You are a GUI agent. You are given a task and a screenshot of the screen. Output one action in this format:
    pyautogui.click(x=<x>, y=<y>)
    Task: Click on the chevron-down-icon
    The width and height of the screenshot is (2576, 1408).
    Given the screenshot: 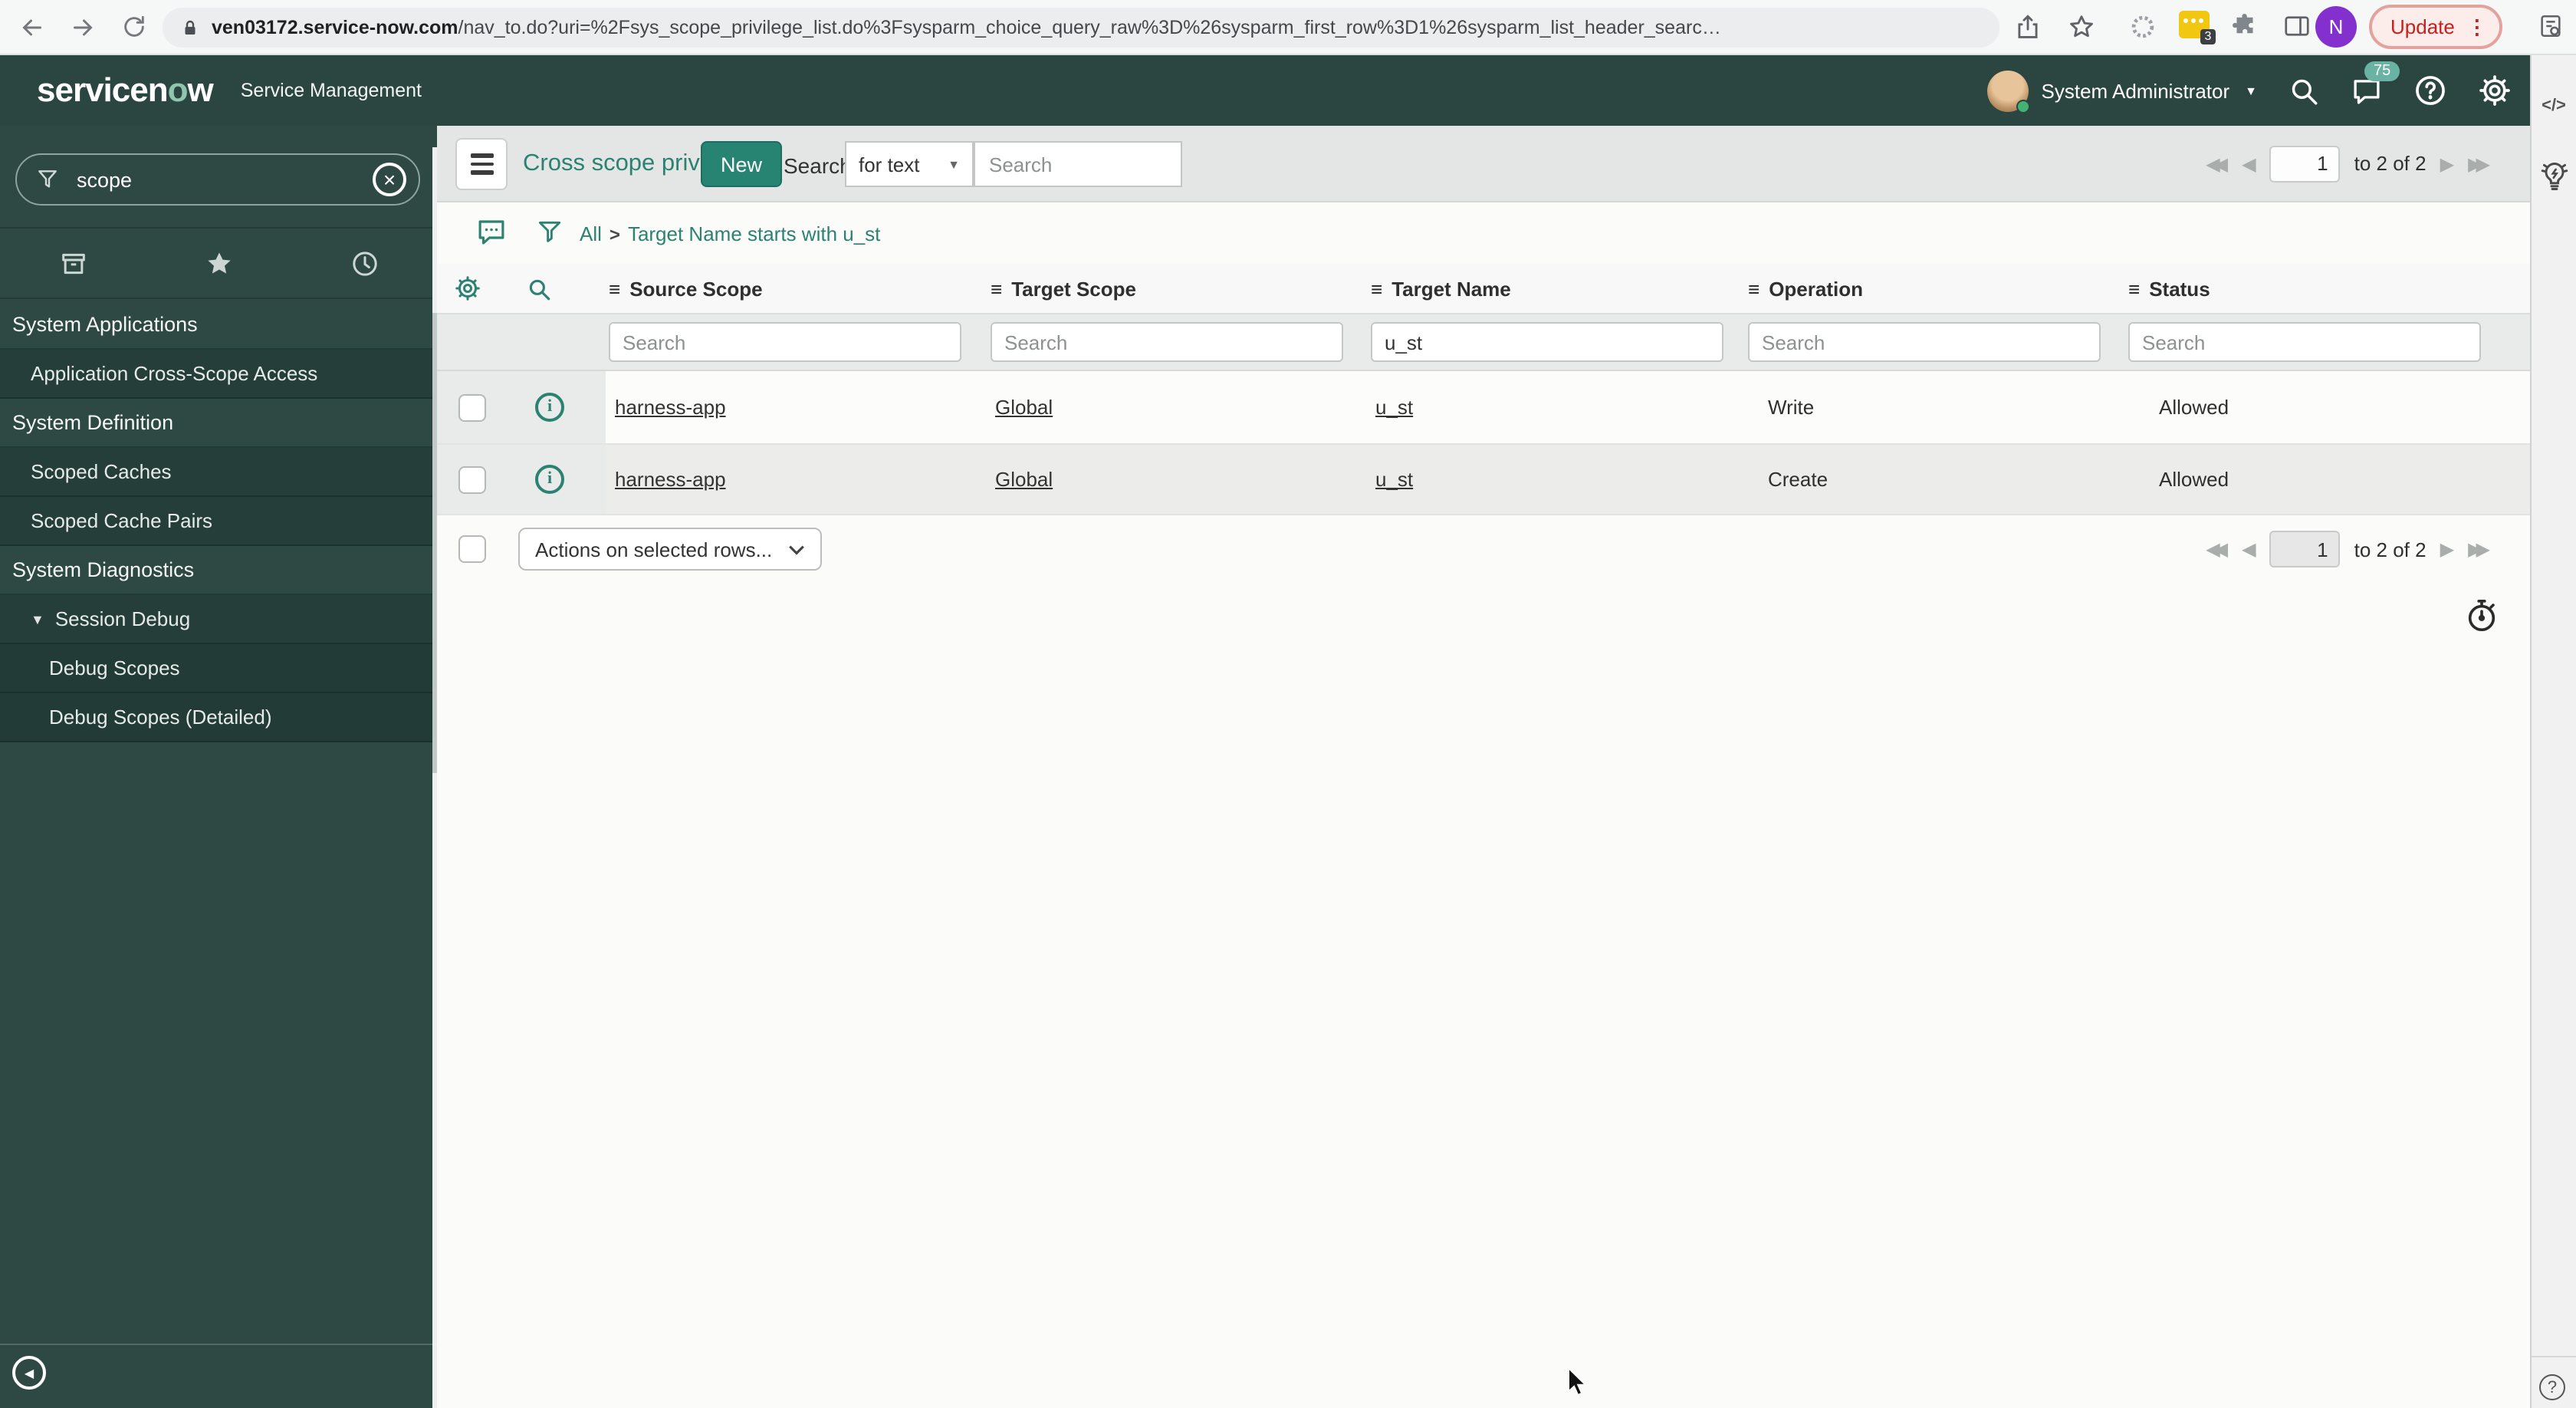 What is the action you would take?
    pyautogui.click(x=797, y=549)
    